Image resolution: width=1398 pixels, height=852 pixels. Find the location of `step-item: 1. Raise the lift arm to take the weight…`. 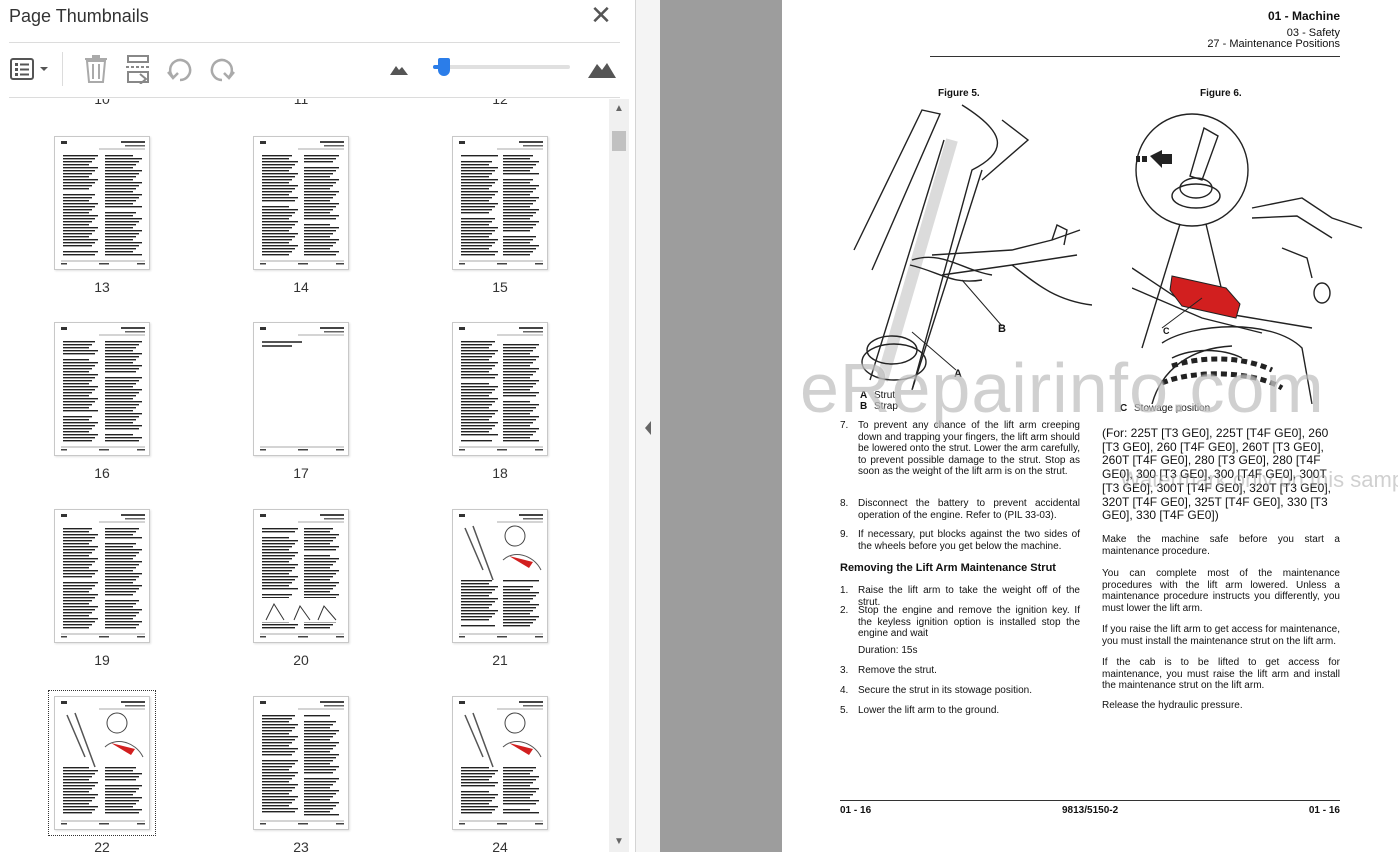

step-item: 1. Raise the lift arm to take the weight… is located at coordinates (960, 596).